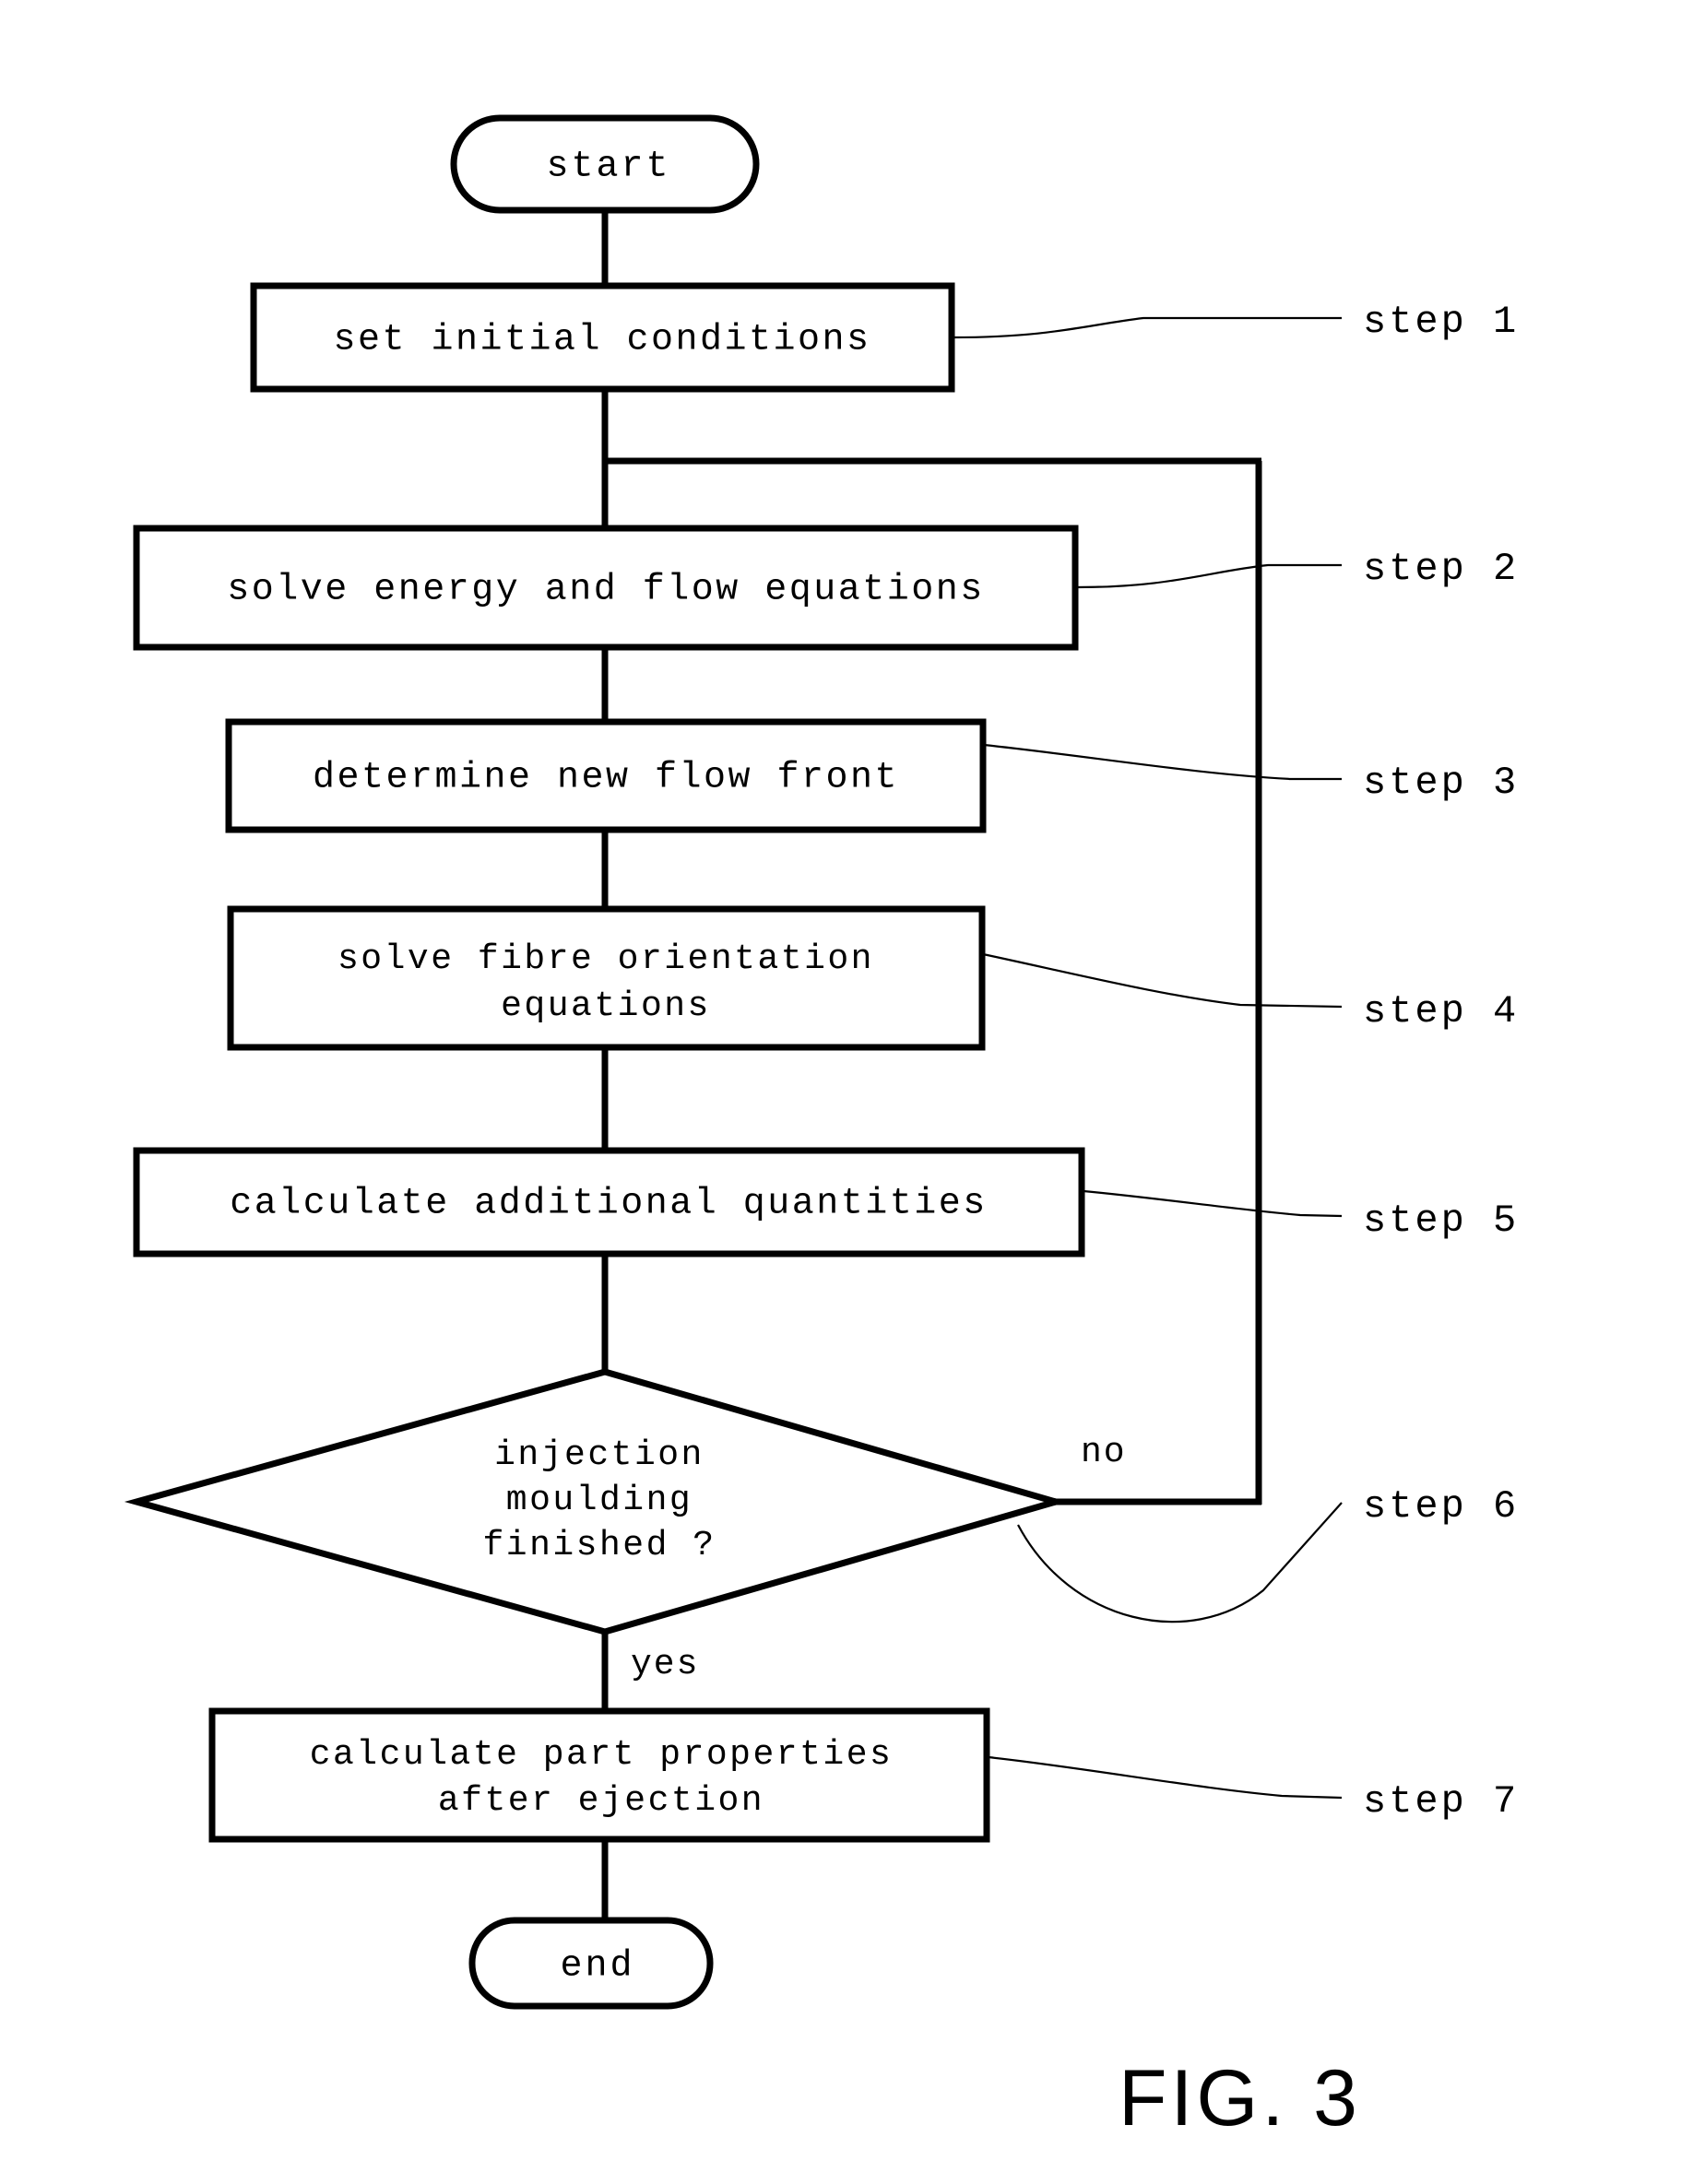 The height and width of the screenshot is (2184, 1705). Describe the element at coordinates (1240, 2098) in the screenshot. I see `figure-caption: FIG. 3` at that location.